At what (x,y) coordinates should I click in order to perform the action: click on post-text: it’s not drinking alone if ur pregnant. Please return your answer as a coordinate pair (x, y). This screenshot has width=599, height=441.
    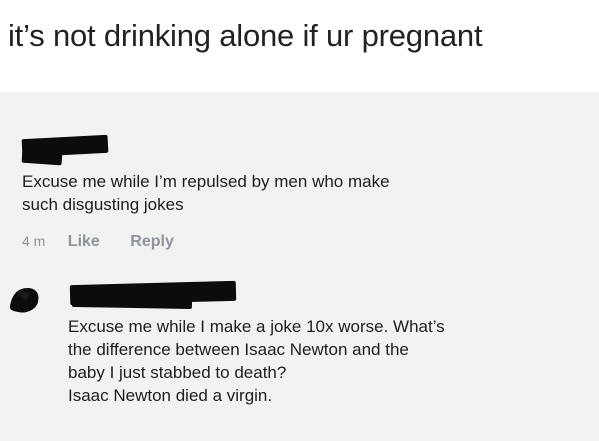
    Looking at the image, I should click on (245, 35).